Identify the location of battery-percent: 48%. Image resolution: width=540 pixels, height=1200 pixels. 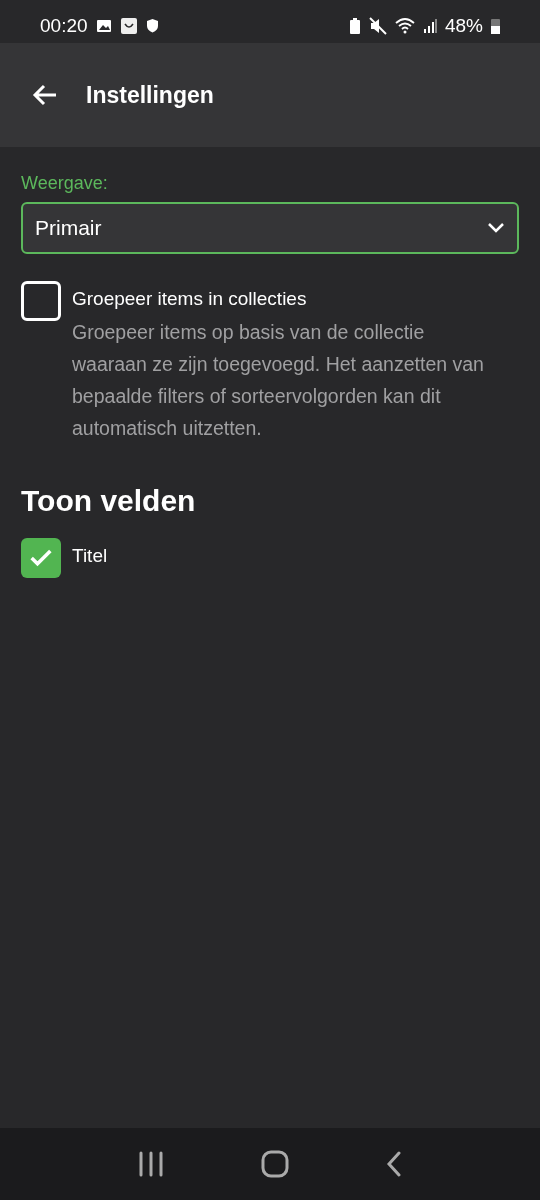
(463, 25).